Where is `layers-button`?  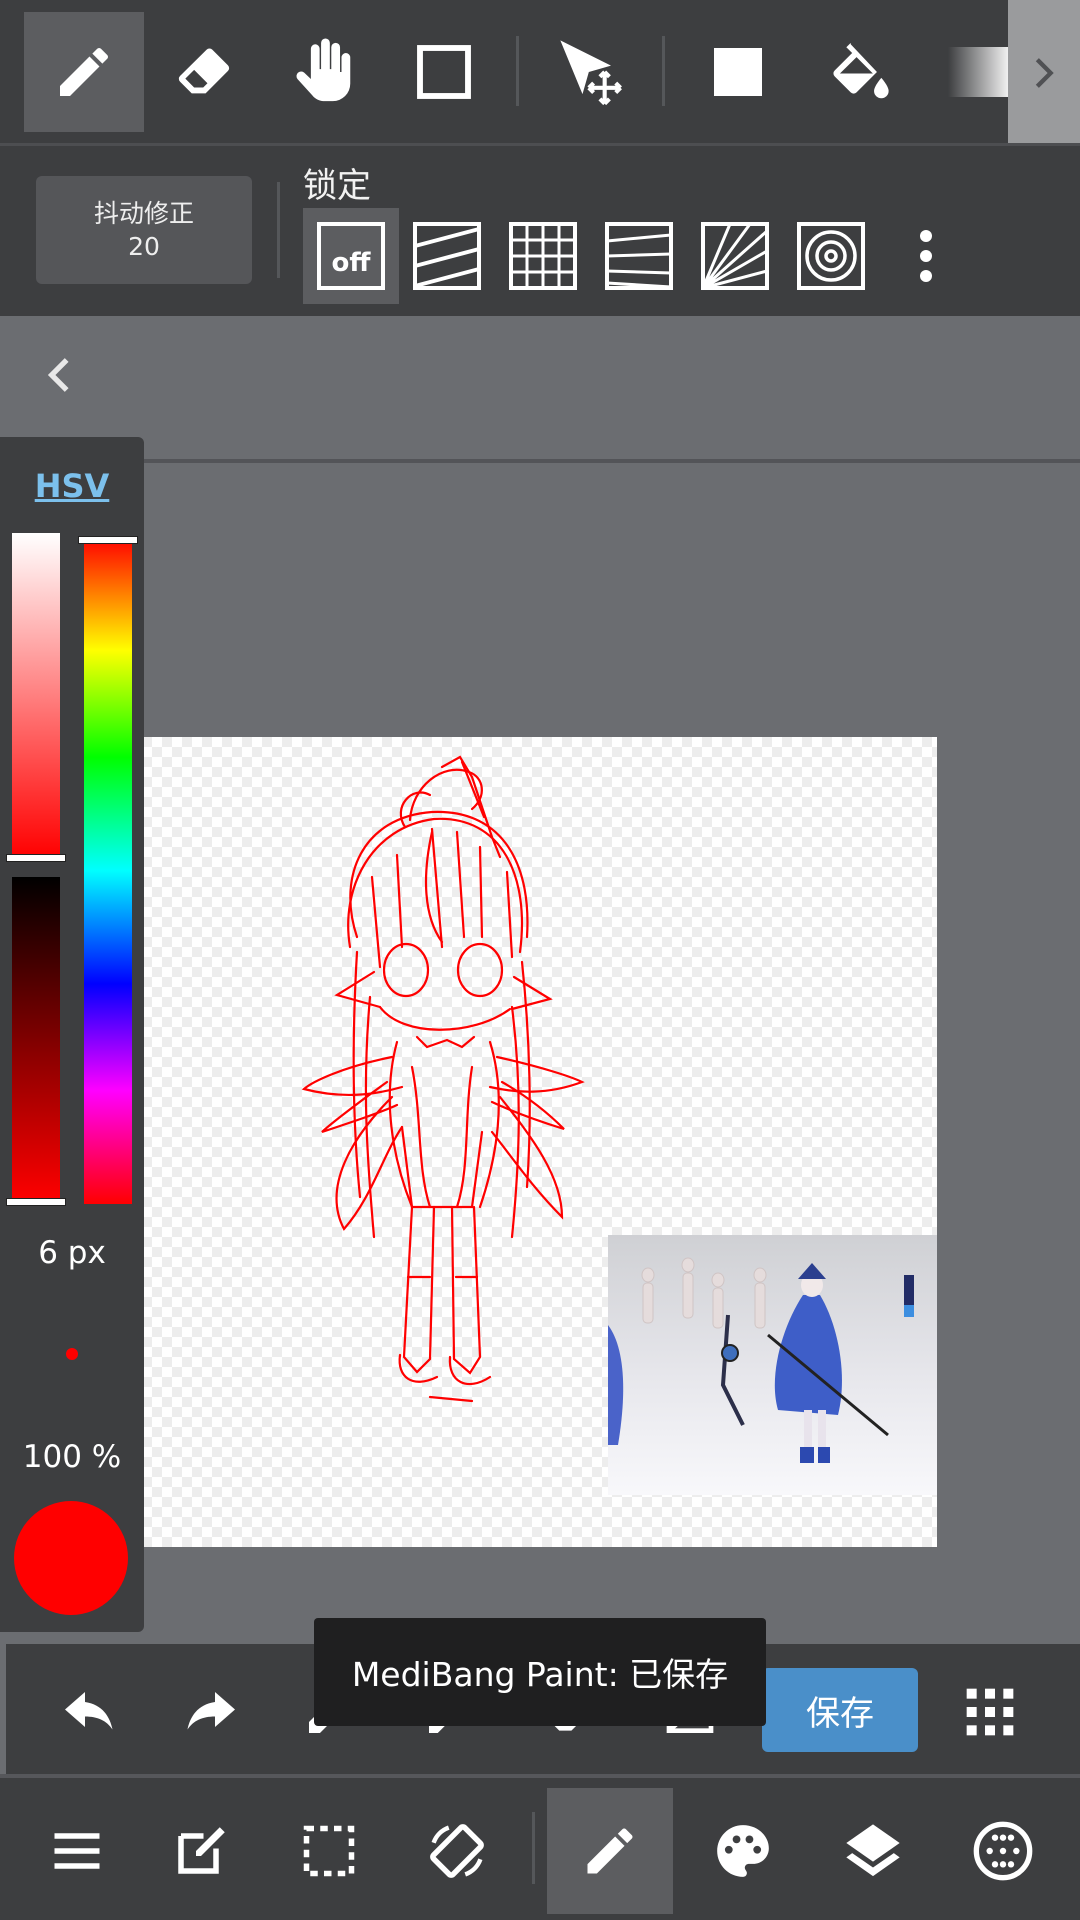
layers-button is located at coordinates (873, 1851).